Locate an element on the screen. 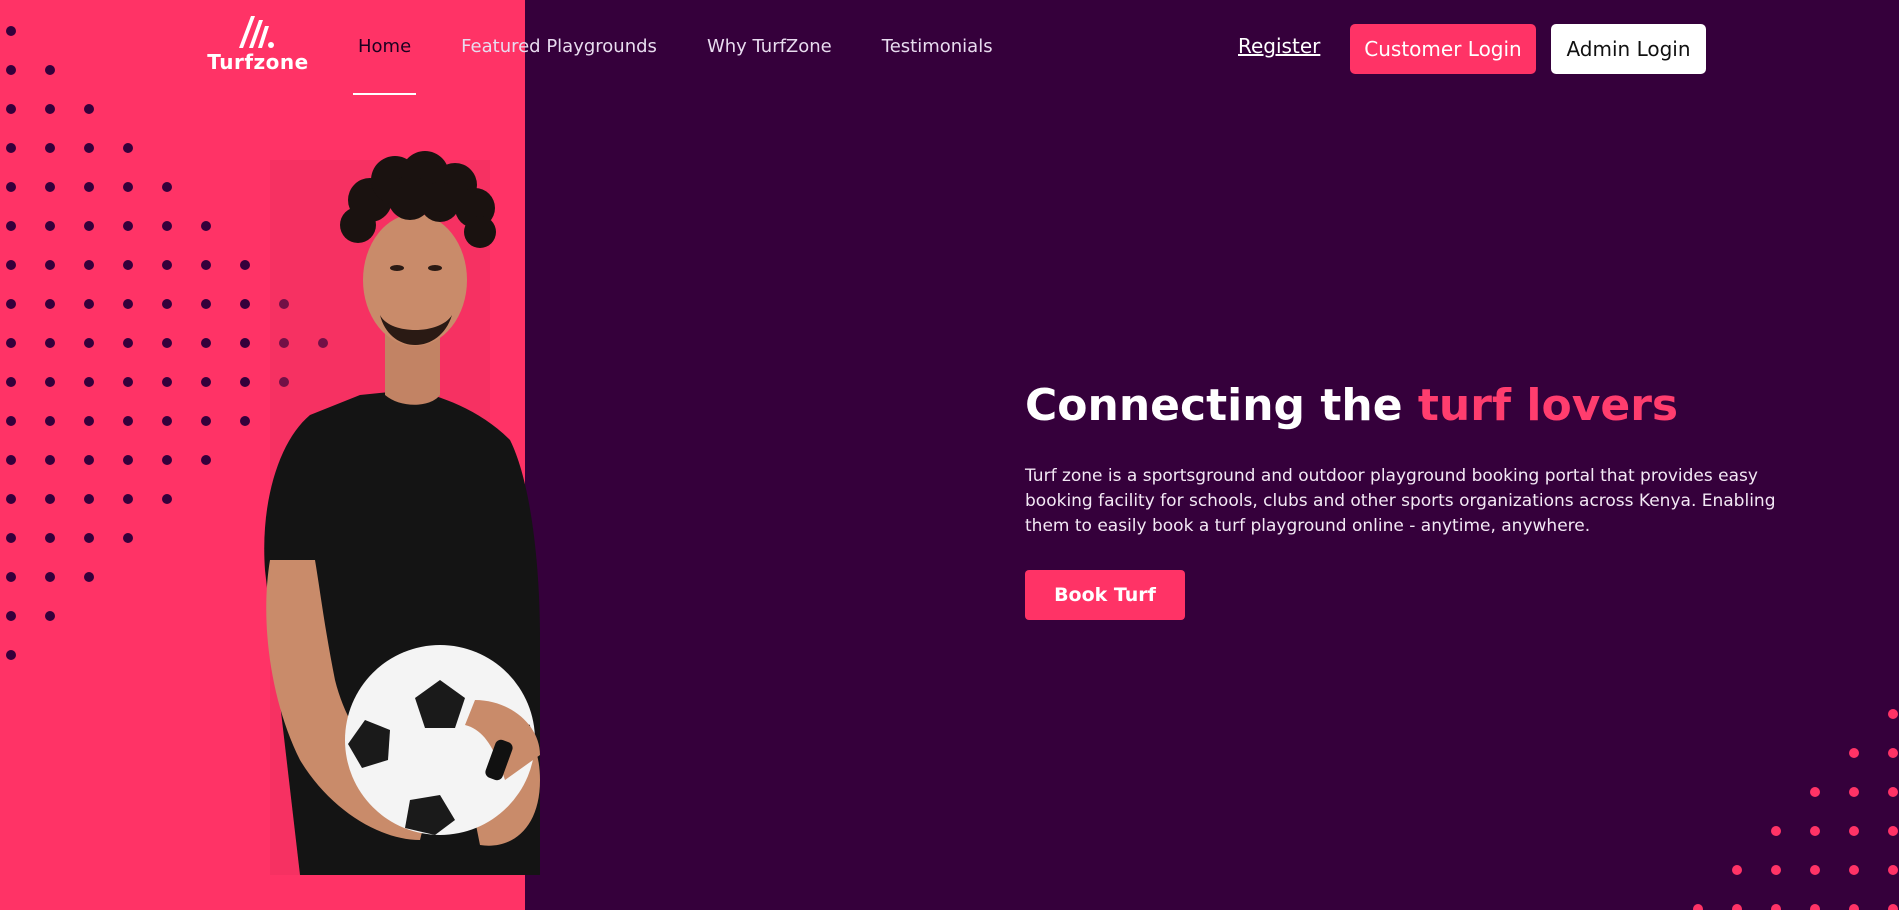 The image size is (1899, 910). hero-title-prefix: Connecting the is located at coordinates (1221, 405).